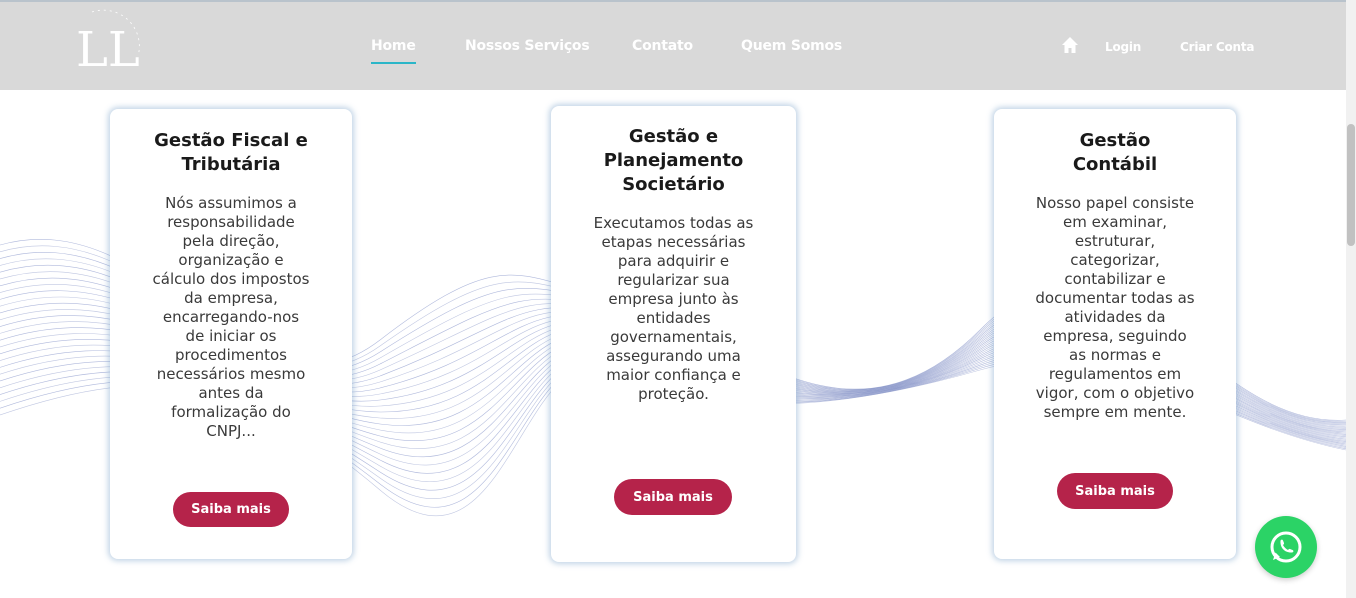 The width and height of the screenshot is (1356, 598). What do you see at coordinates (1115, 152) in the screenshot?
I see `card-title: Gestão Contábil` at bounding box center [1115, 152].